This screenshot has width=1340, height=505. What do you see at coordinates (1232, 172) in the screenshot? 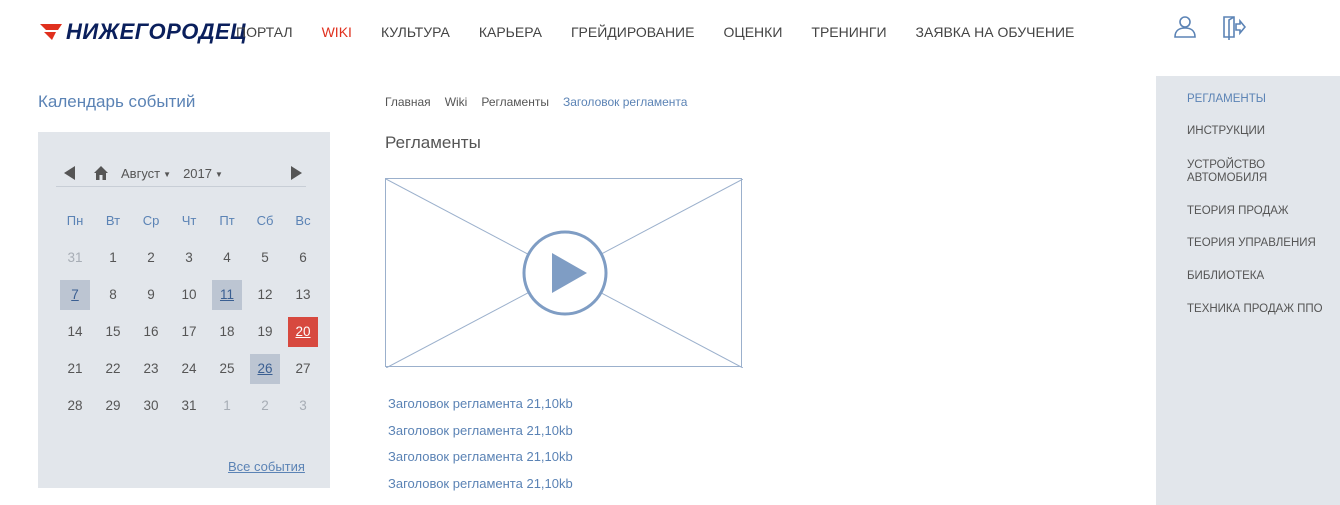
I see `sidebar-item-car-structure: УСТРОЙСТВО АВТОМОБИЛЯ` at bounding box center [1232, 172].